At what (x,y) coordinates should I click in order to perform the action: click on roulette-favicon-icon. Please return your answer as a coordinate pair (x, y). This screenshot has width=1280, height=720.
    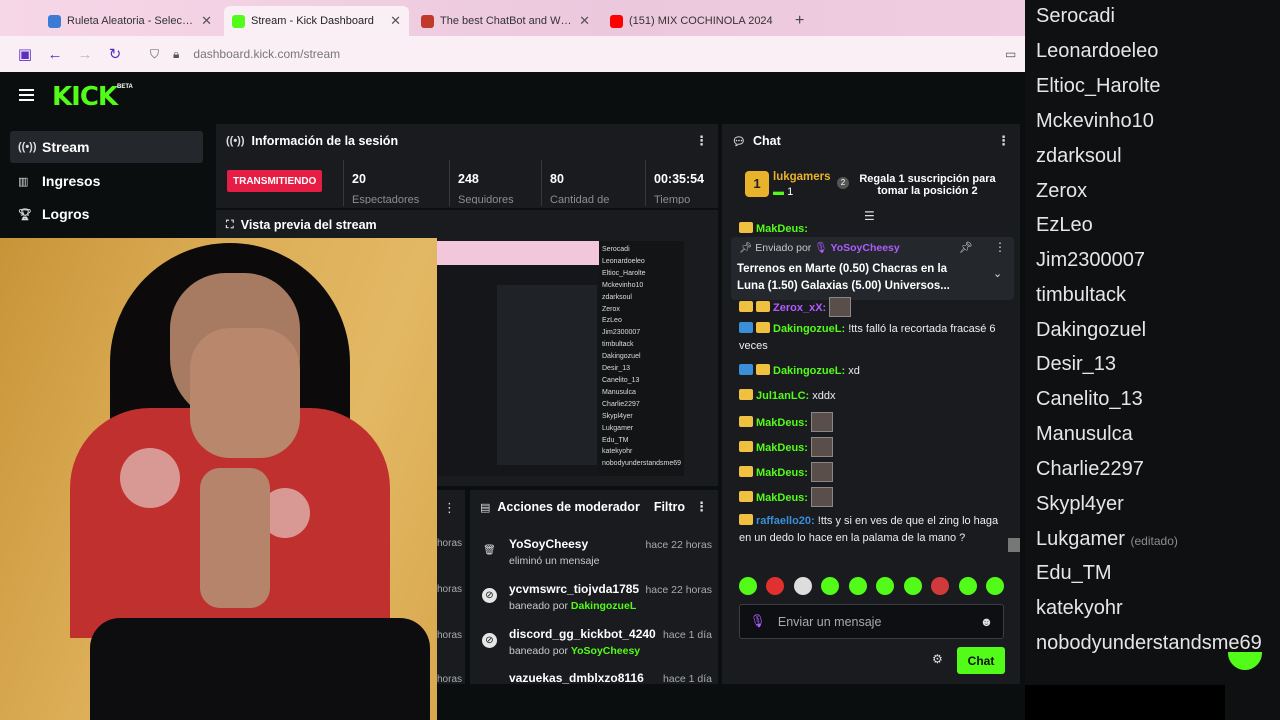
    Looking at the image, I should click on (54, 21).